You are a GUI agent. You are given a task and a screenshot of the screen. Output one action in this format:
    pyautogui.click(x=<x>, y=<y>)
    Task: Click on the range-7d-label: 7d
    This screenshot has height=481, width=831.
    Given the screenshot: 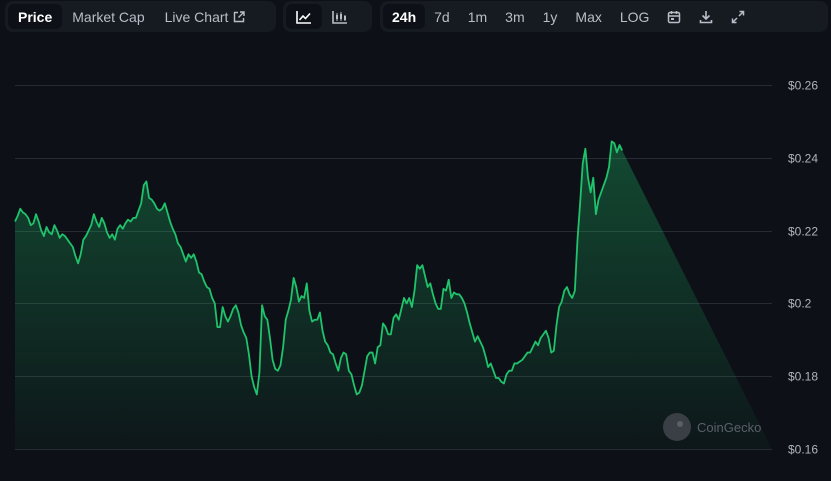 What is the action you would take?
    pyautogui.click(x=442, y=16)
    